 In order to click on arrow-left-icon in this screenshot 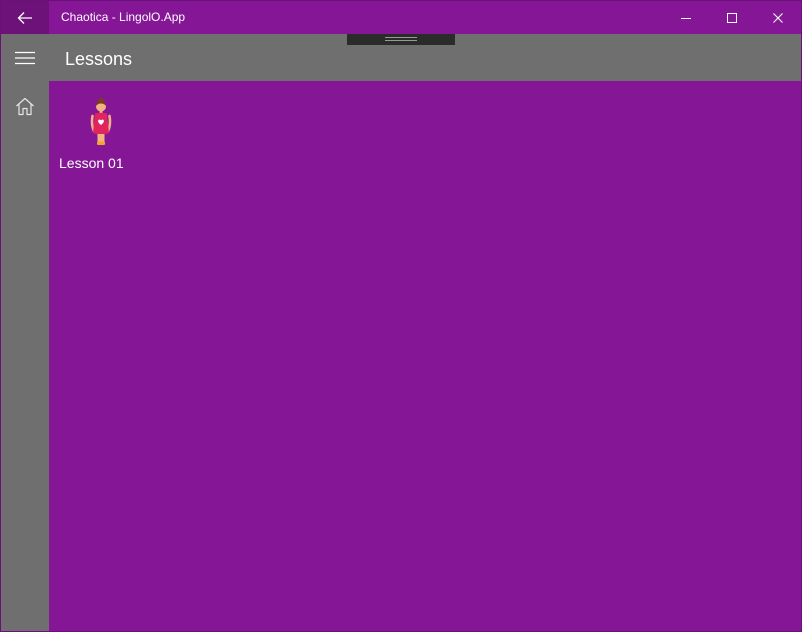, I will do `click(24, 17)`.